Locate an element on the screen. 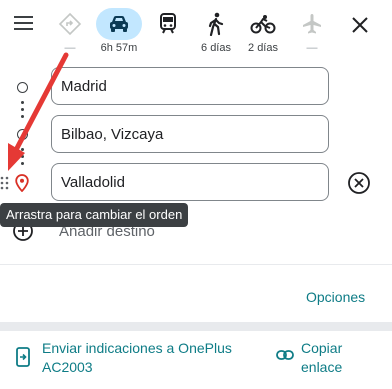 This screenshot has height=389, width=392. send-to-device-button: Enviar indicaciones a OnePlus AC2003 is located at coordinates (137, 358).